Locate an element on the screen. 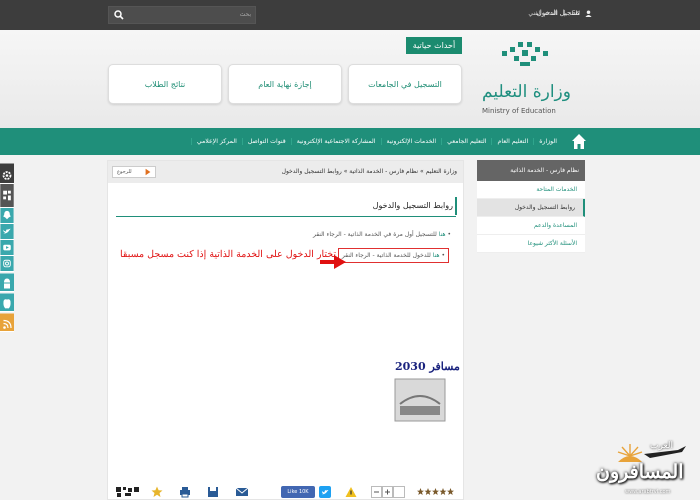 The image size is (700, 500). nav-item-media-center: المركز الإعلامي is located at coordinates (216, 141).